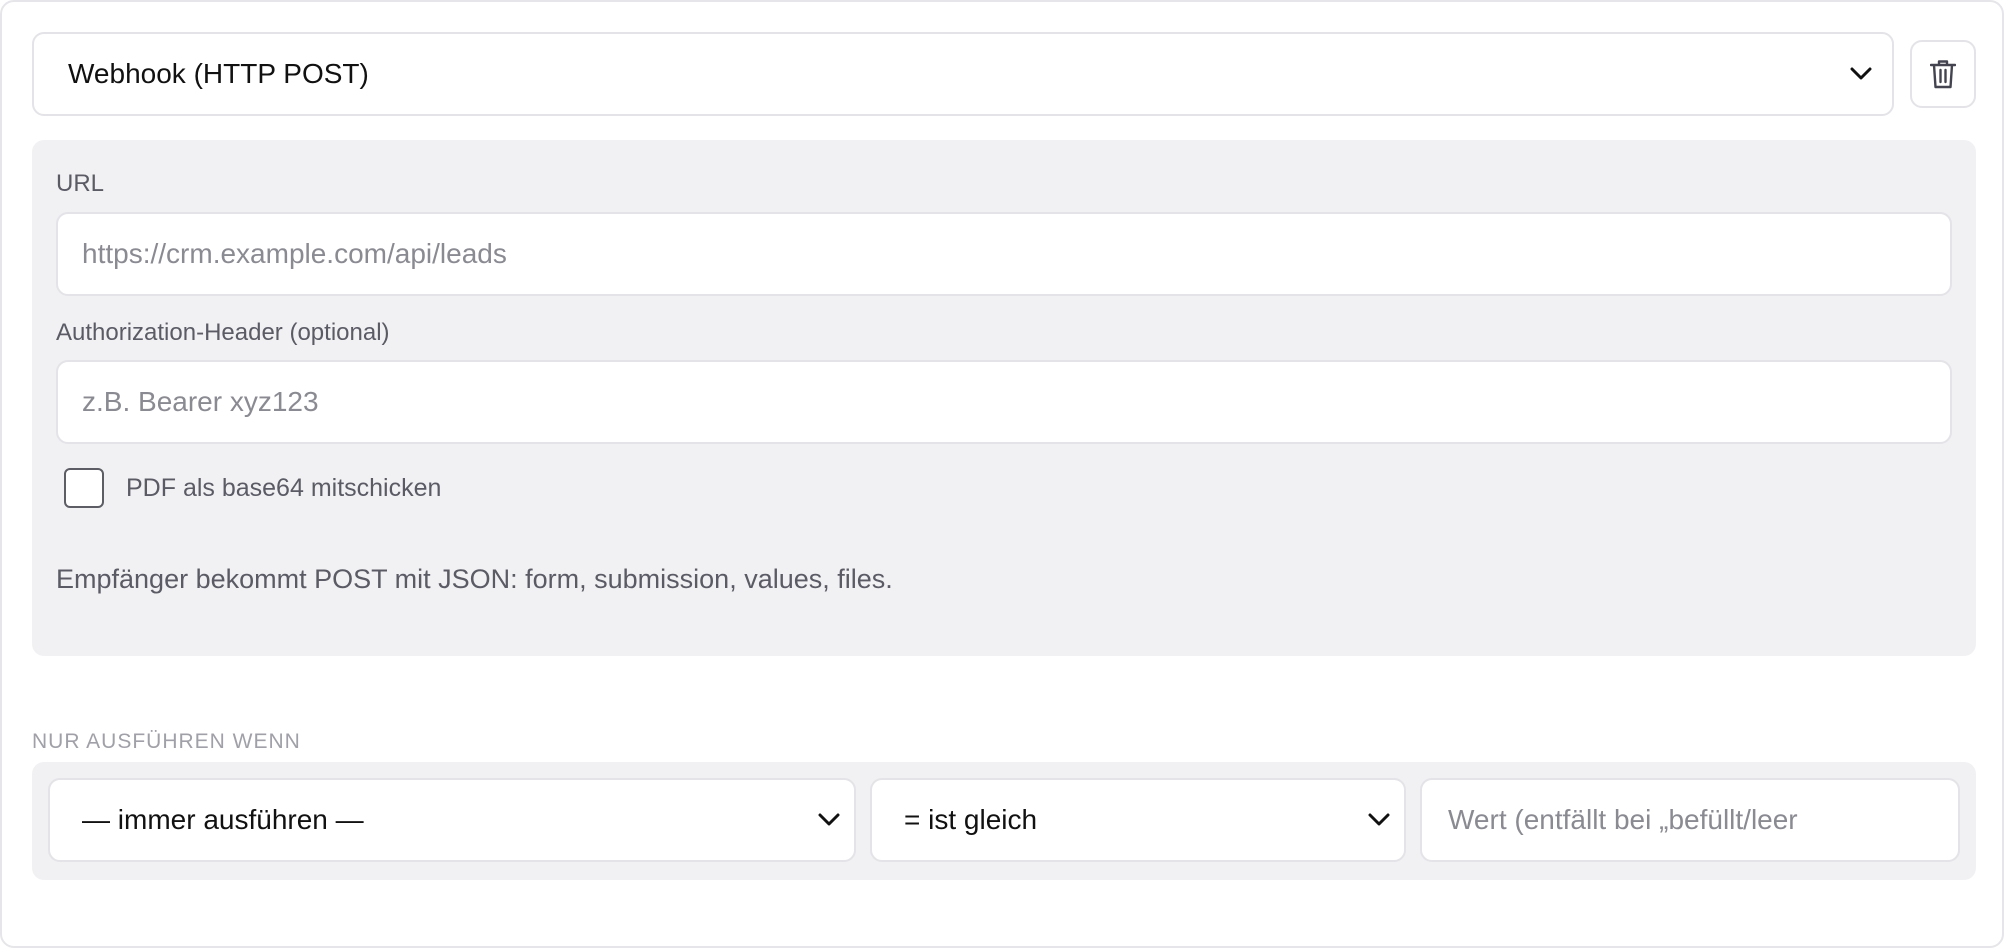 This screenshot has height=948, width=2004. What do you see at coordinates (283, 488) in the screenshot?
I see `pdf-base64-checkbox-label: PDF als base64 mitschicken` at bounding box center [283, 488].